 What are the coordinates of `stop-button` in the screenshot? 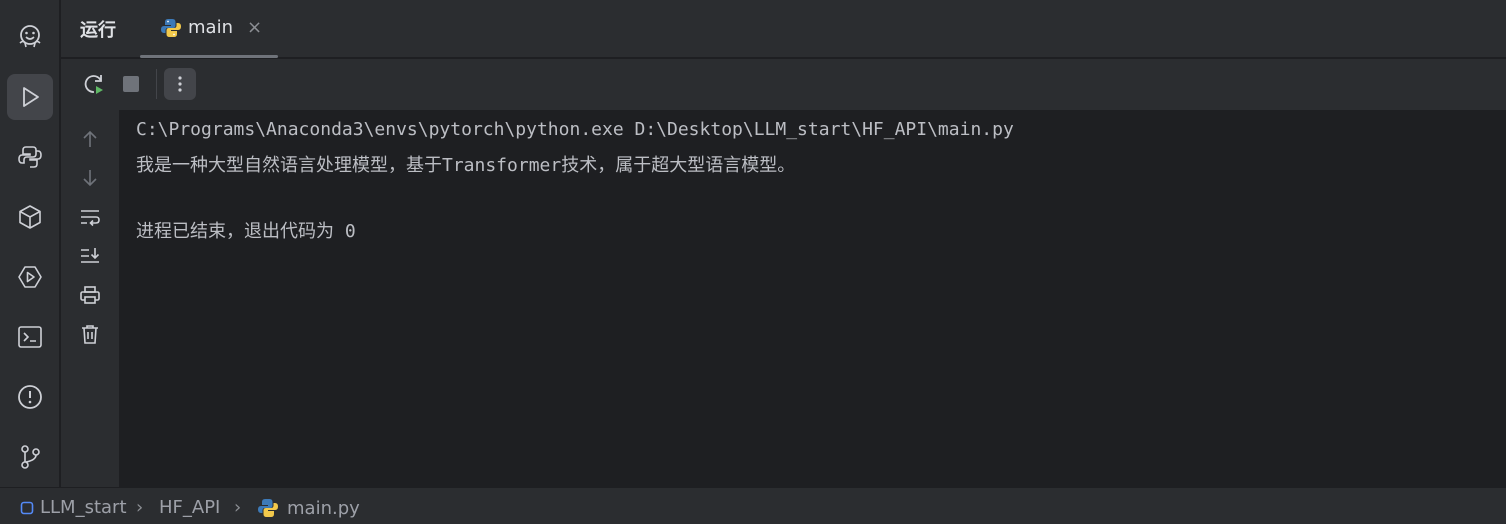 It's located at (131, 84).